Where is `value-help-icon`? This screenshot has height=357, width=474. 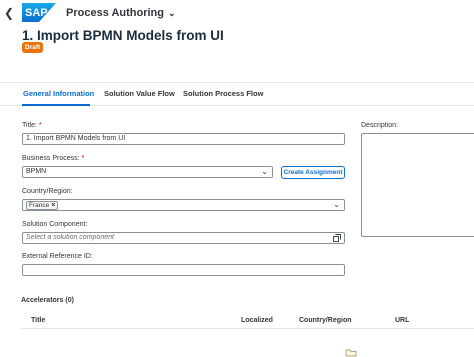
value-help-icon is located at coordinates (337, 238).